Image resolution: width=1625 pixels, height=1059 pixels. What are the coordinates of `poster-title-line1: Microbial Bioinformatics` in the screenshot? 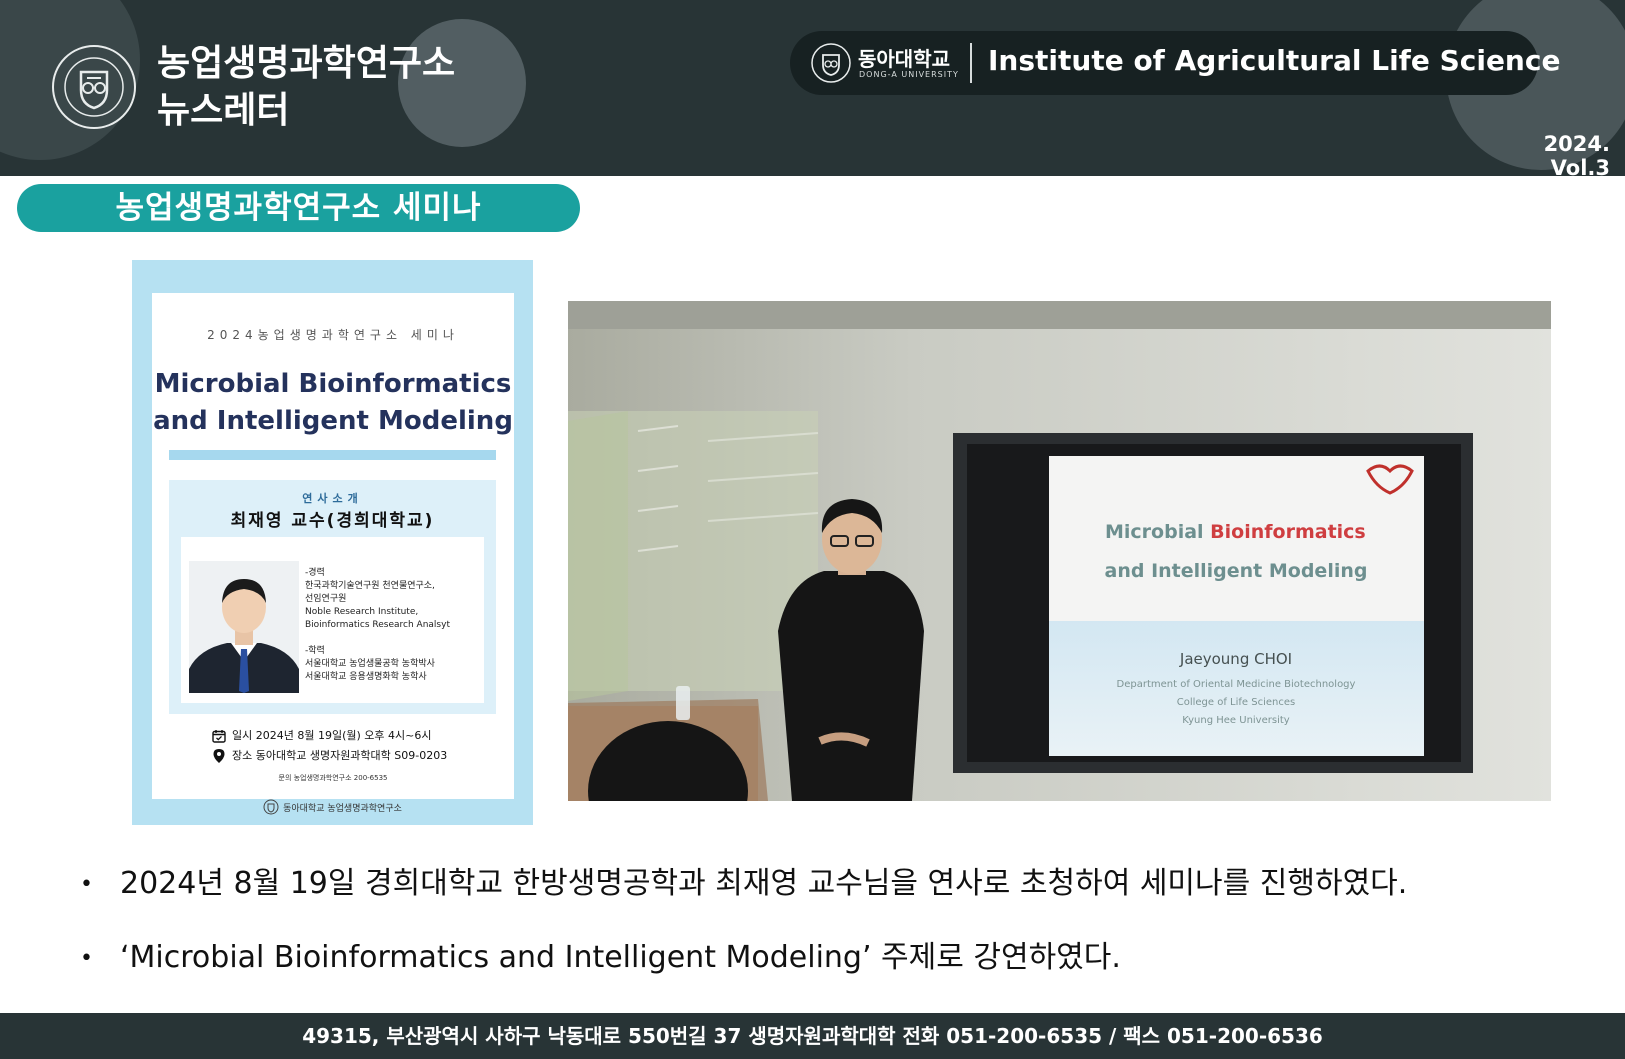 It's located at (333, 384).